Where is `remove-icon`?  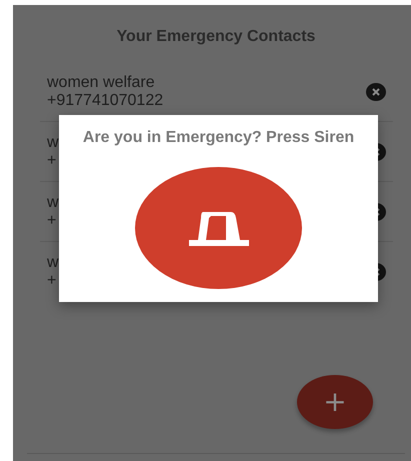 remove-icon is located at coordinates (376, 91).